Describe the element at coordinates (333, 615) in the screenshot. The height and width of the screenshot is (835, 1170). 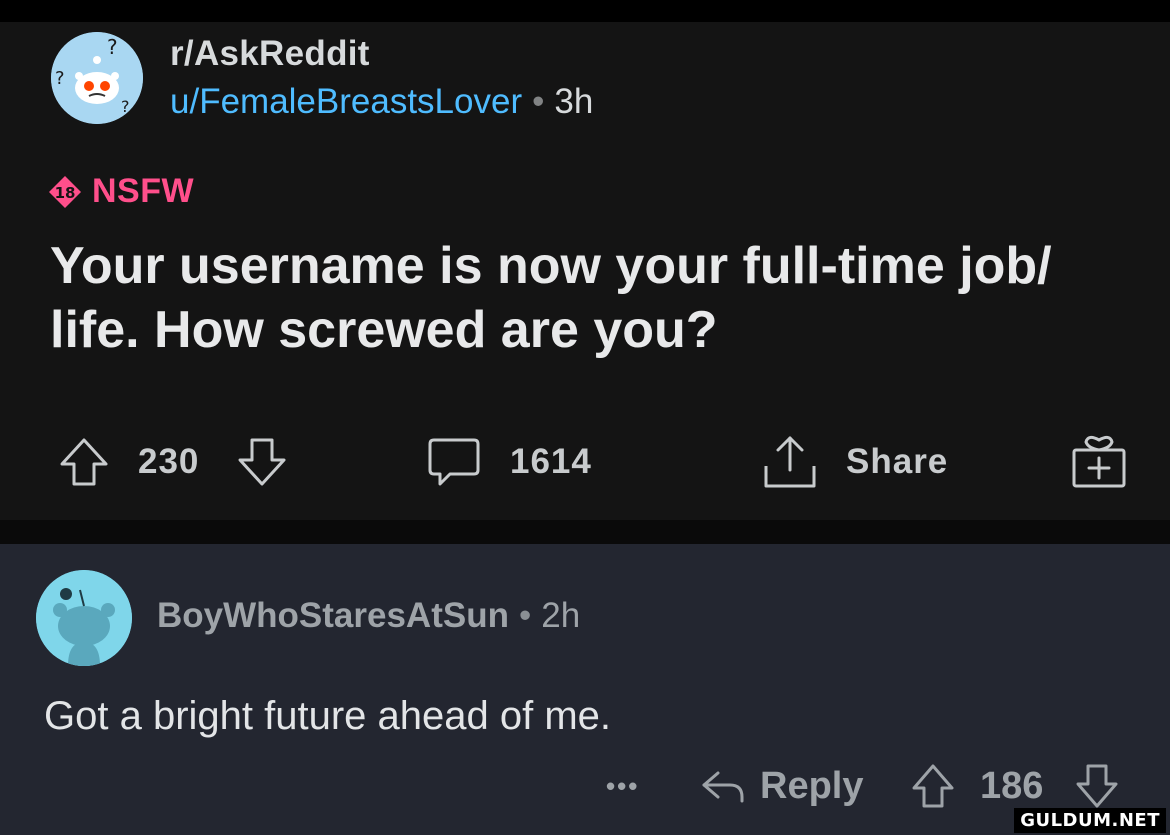
I see `comment-author: BoyWhoStaresAtSun` at that location.